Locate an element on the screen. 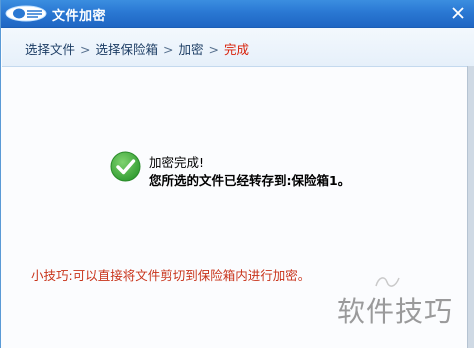 This screenshot has height=348, width=474. wizard-steps-bar: 选择文件 > 选择保险箱 > 加密 > 完成 is located at coordinates (238, 47).